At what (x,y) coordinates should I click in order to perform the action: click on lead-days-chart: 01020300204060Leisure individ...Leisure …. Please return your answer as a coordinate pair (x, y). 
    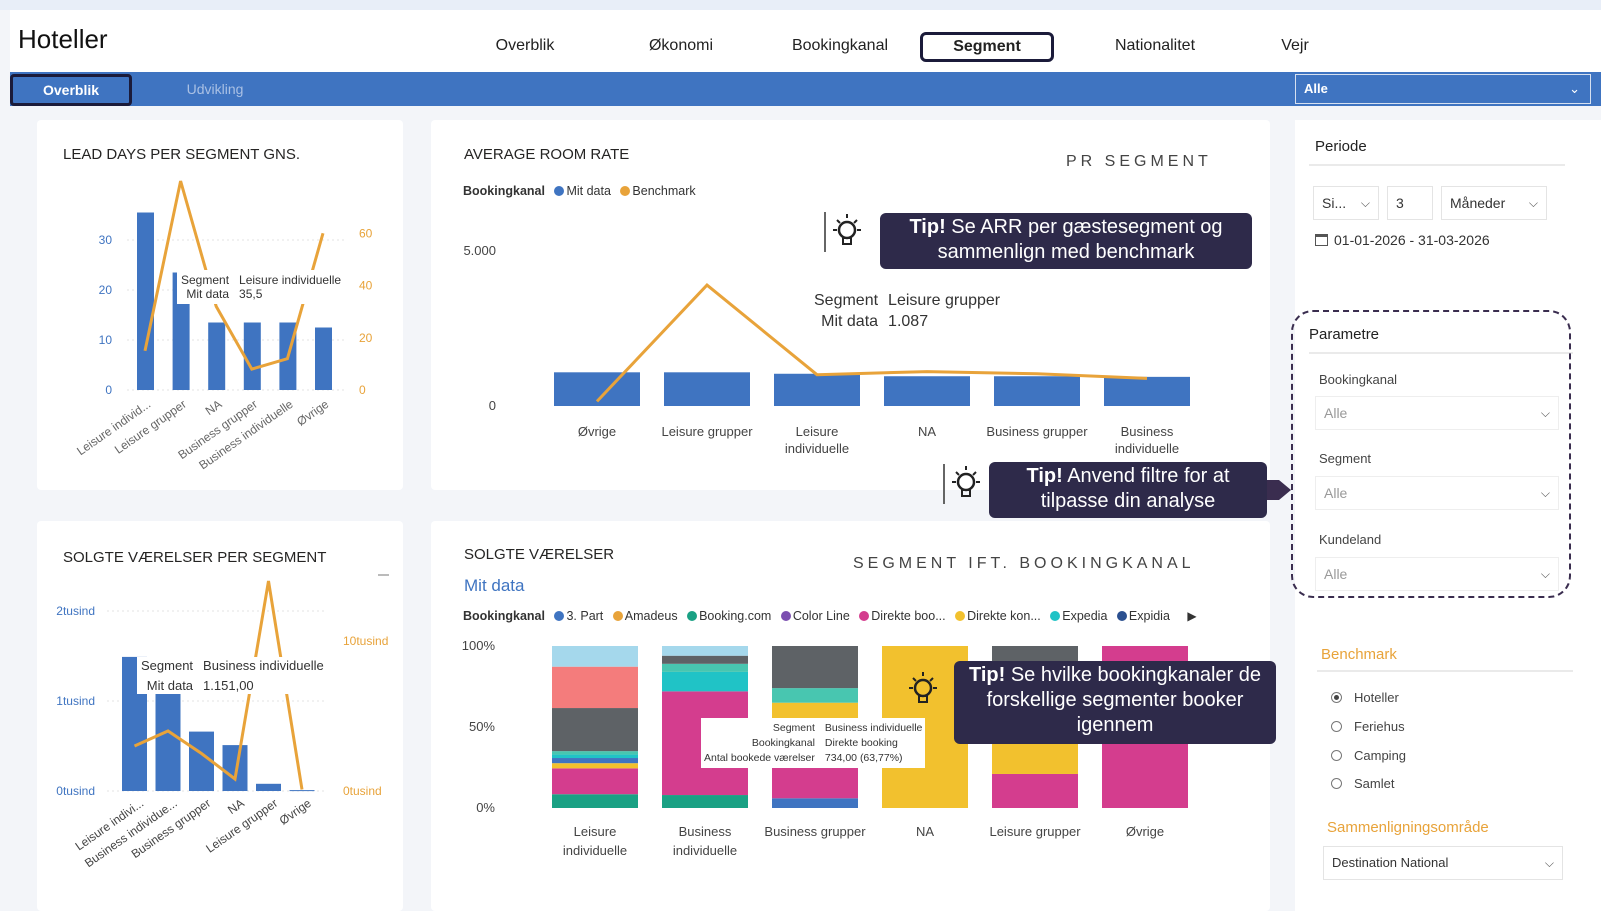
    Looking at the image, I should click on (220, 305).